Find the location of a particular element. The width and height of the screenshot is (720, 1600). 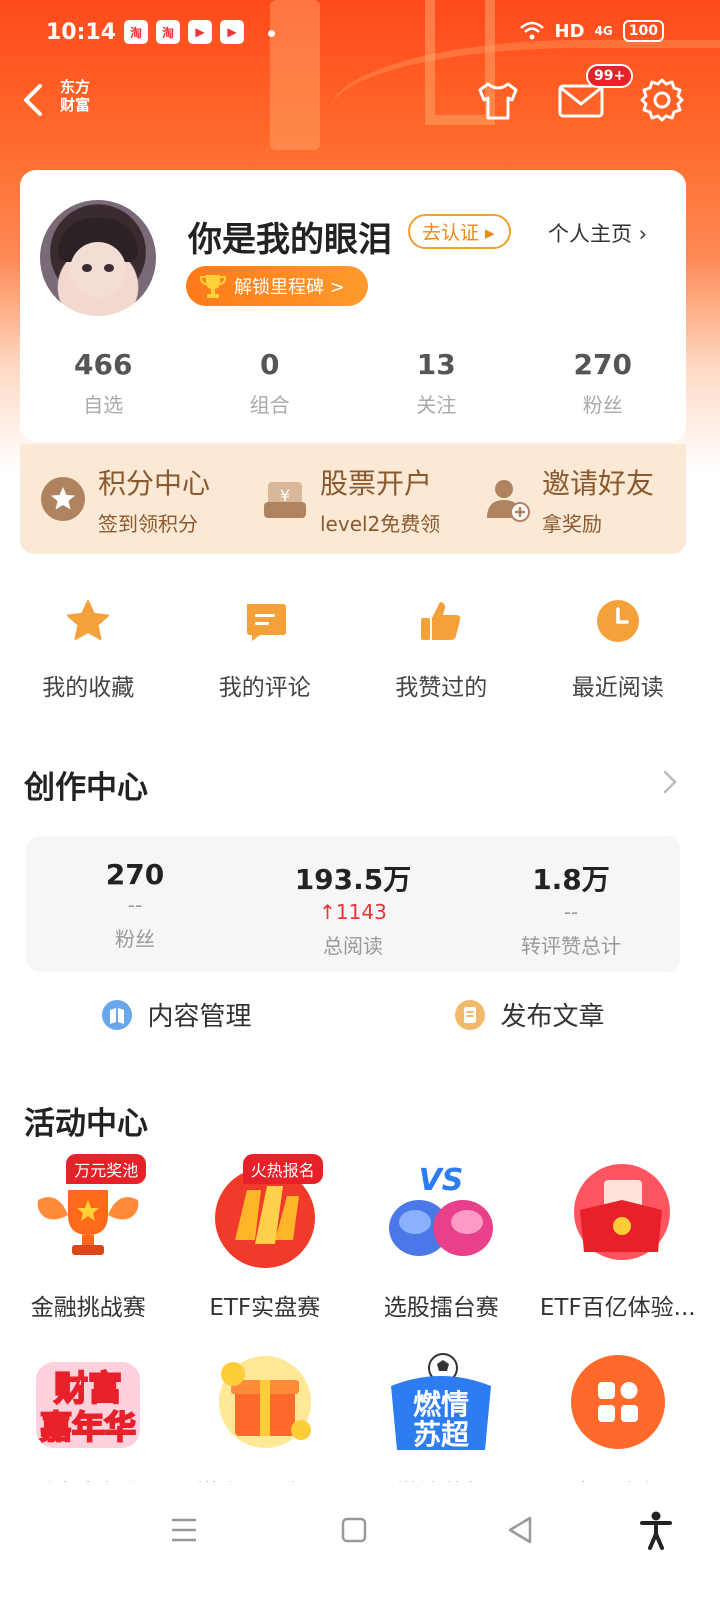

wallet-yuan-icon: ¥ is located at coordinates (285, 500).